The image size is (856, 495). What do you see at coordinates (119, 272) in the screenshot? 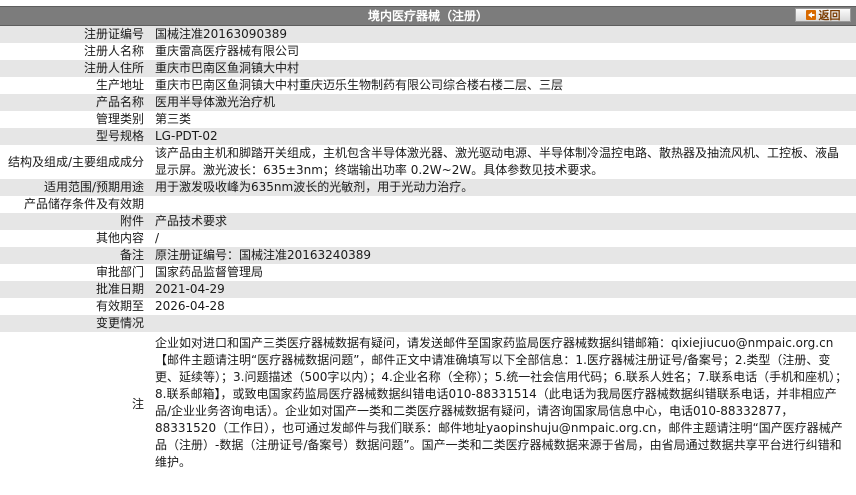
I see `field-label: 审批部门` at bounding box center [119, 272].